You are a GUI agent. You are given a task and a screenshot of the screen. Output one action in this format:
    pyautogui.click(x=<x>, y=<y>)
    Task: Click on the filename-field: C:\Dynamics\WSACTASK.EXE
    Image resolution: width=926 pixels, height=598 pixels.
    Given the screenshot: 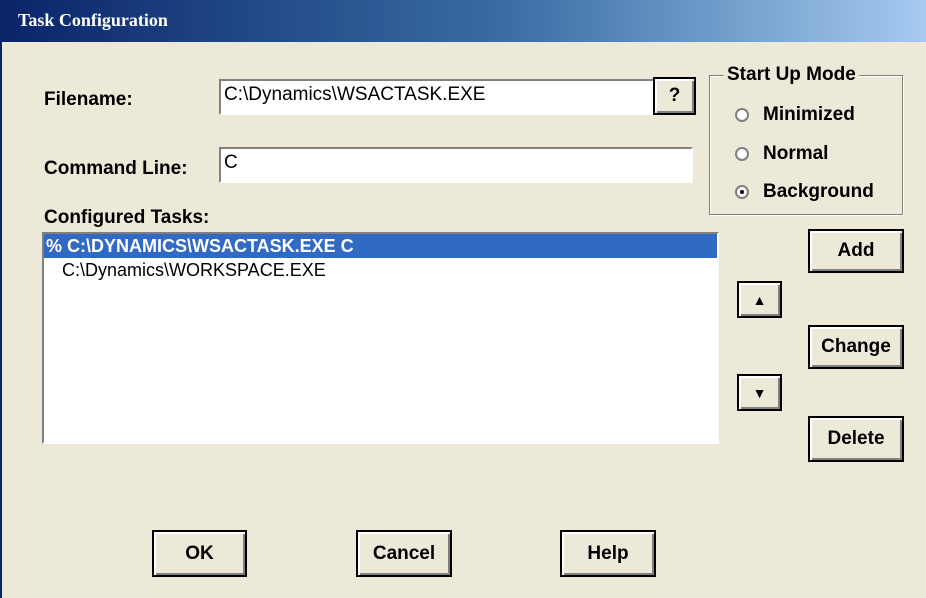 What is the action you would take?
    pyautogui.click(x=437, y=97)
    